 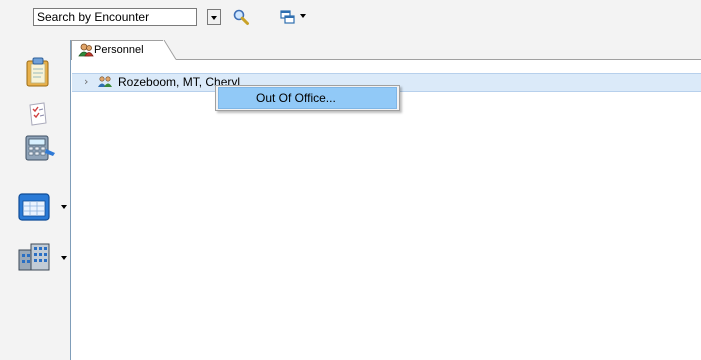 I want to click on chevron-right-icon: ›, so click(x=88, y=81).